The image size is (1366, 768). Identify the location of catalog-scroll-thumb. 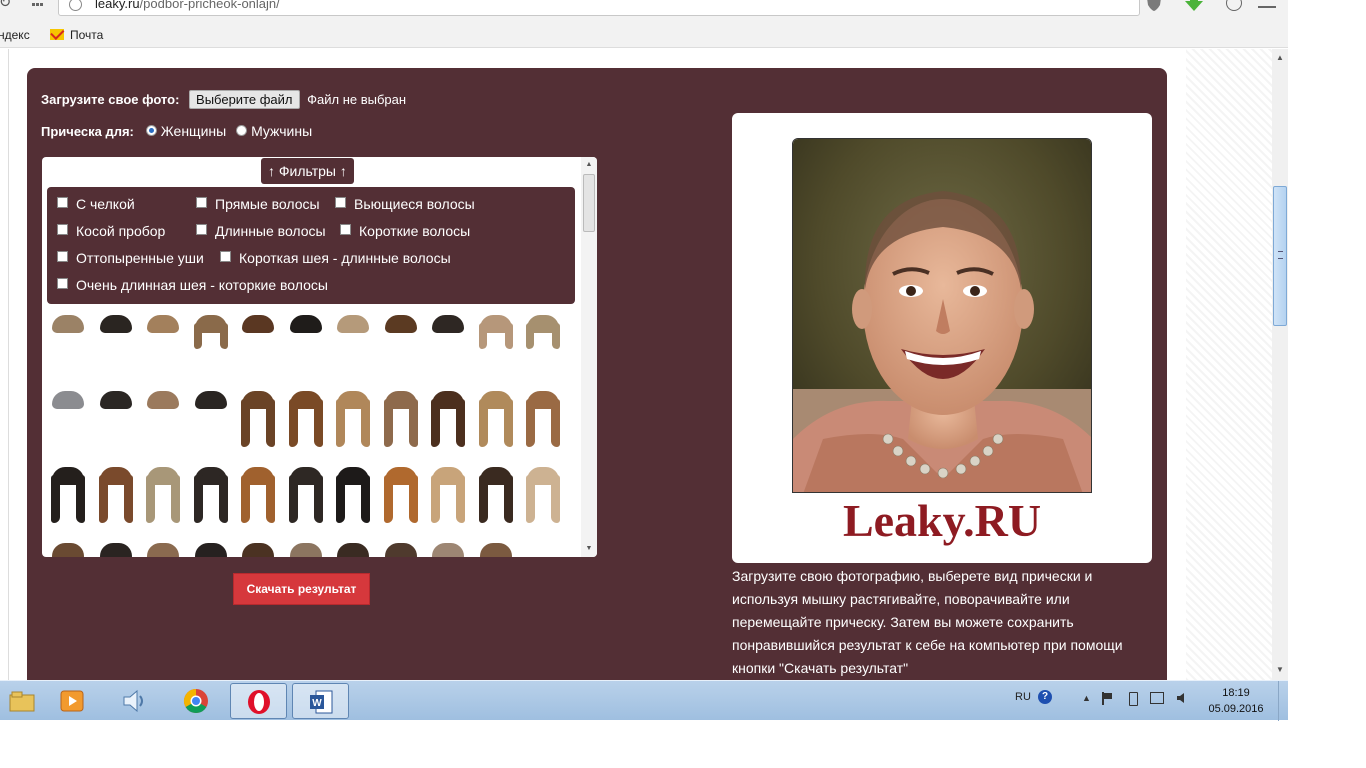
(589, 203).